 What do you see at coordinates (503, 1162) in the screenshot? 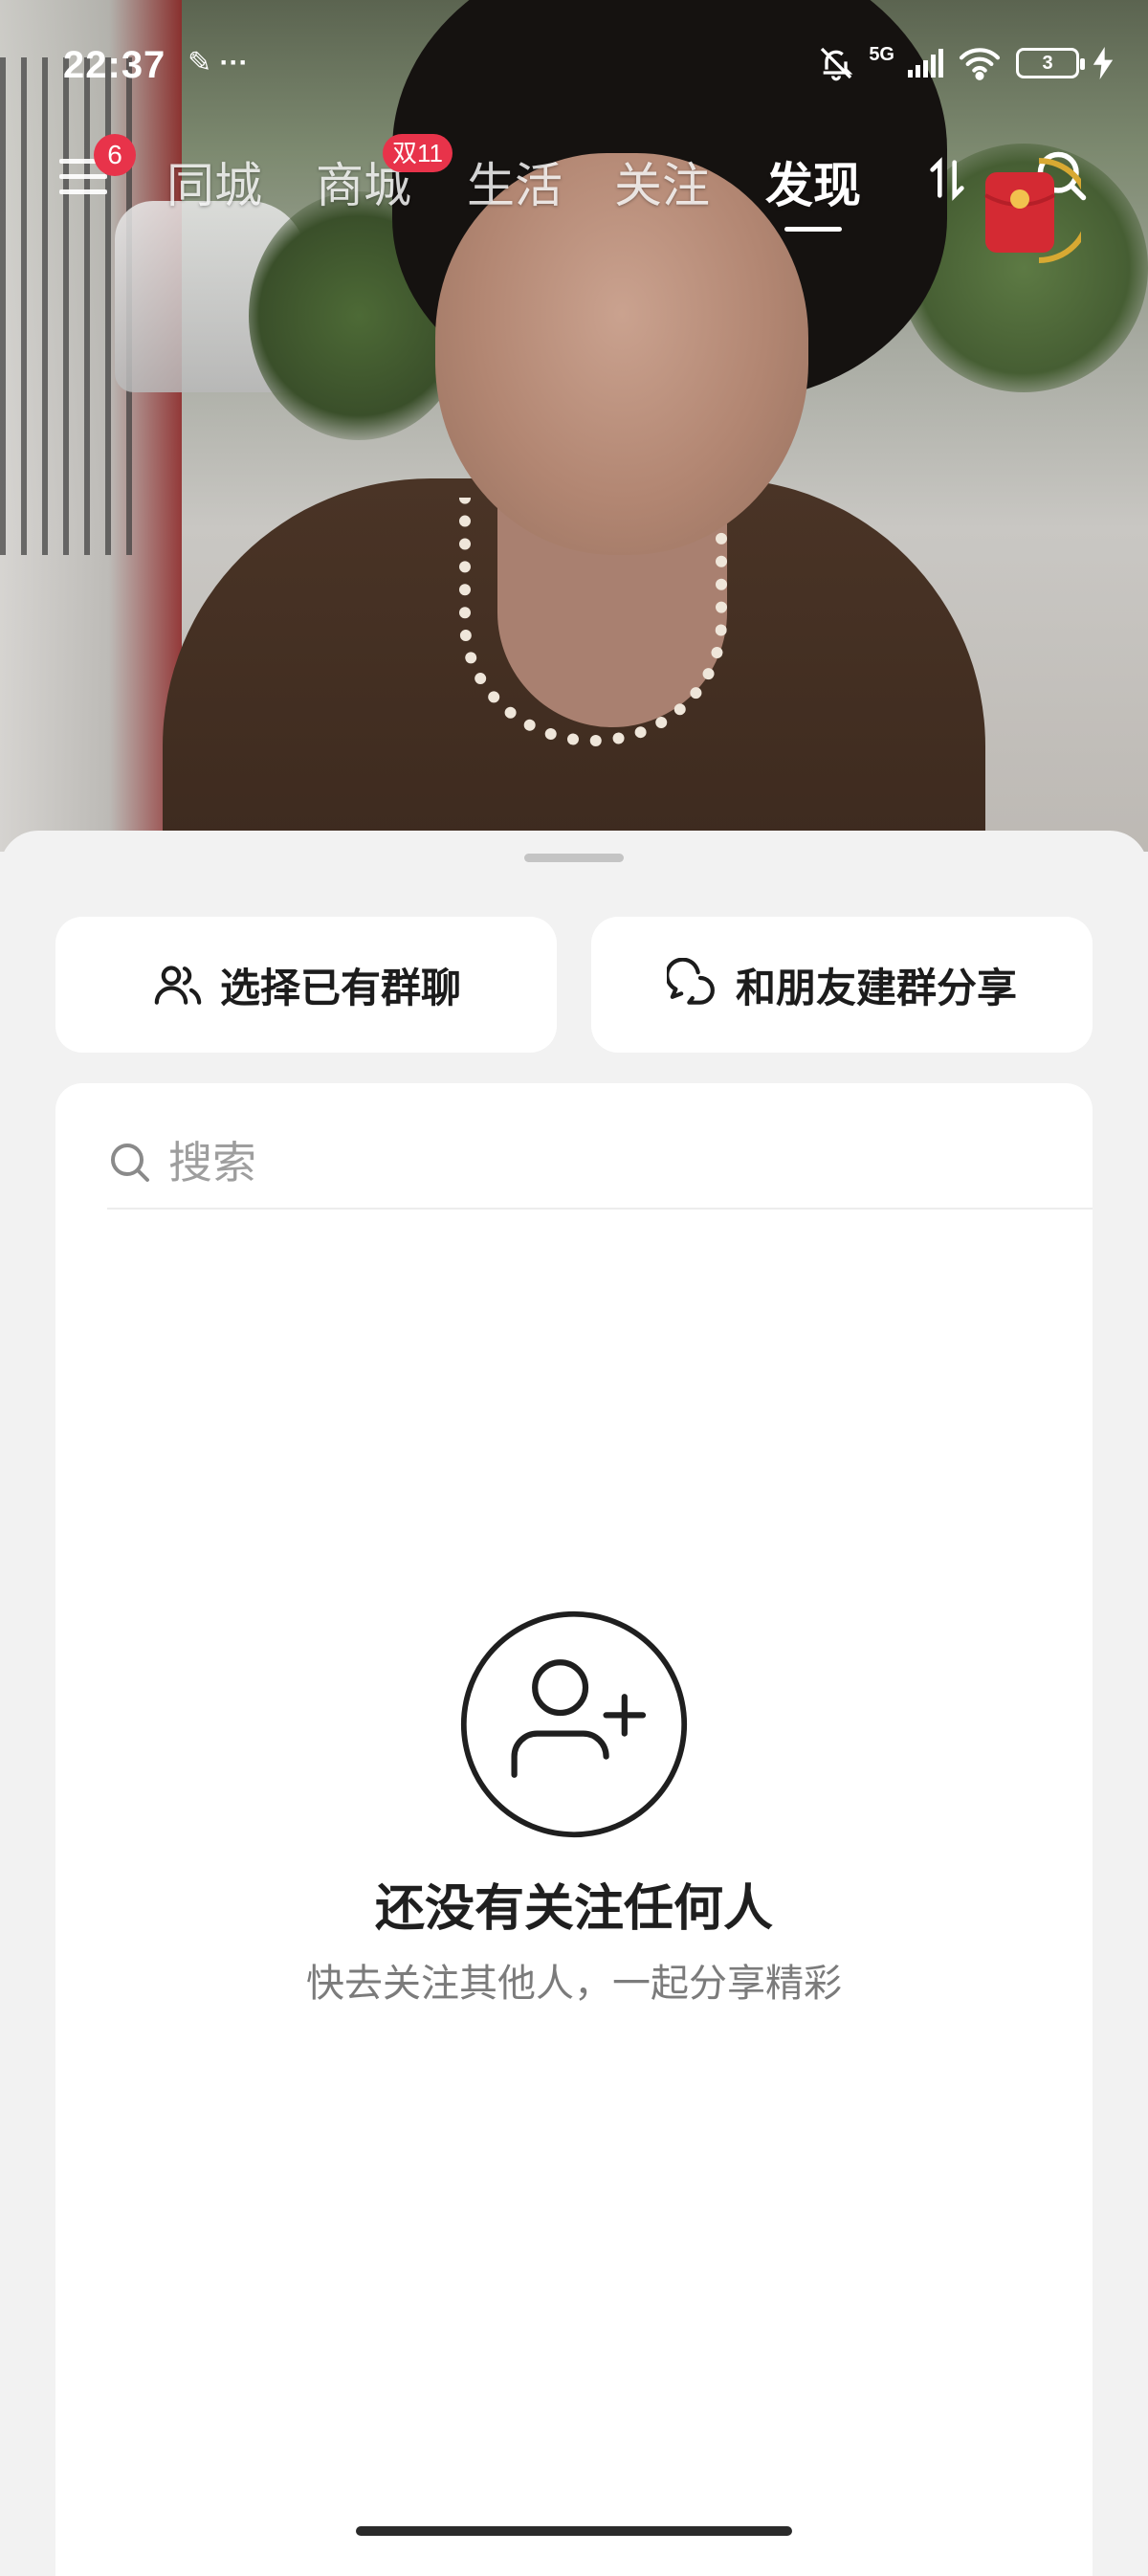
I see `search-input` at bounding box center [503, 1162].